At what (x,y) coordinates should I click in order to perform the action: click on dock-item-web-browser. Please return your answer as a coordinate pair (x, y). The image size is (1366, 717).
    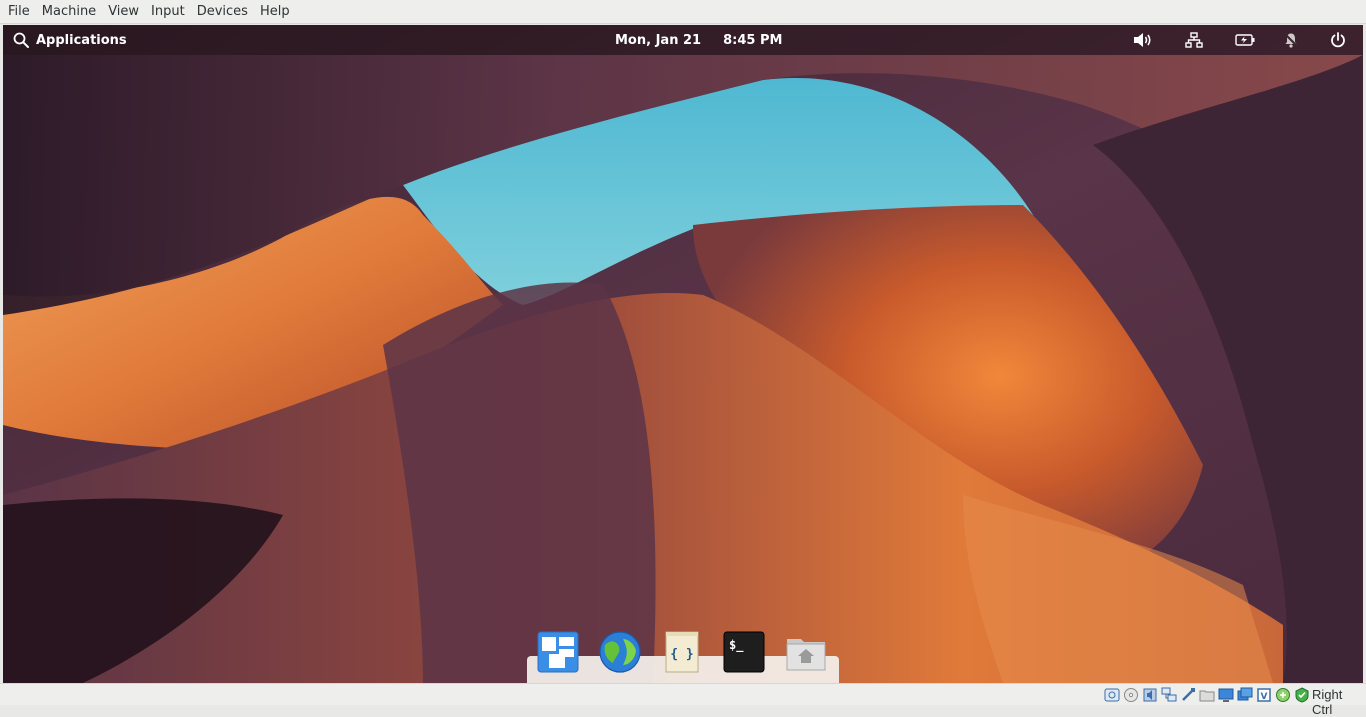
    Looking at the image, I should click on (620, 652).